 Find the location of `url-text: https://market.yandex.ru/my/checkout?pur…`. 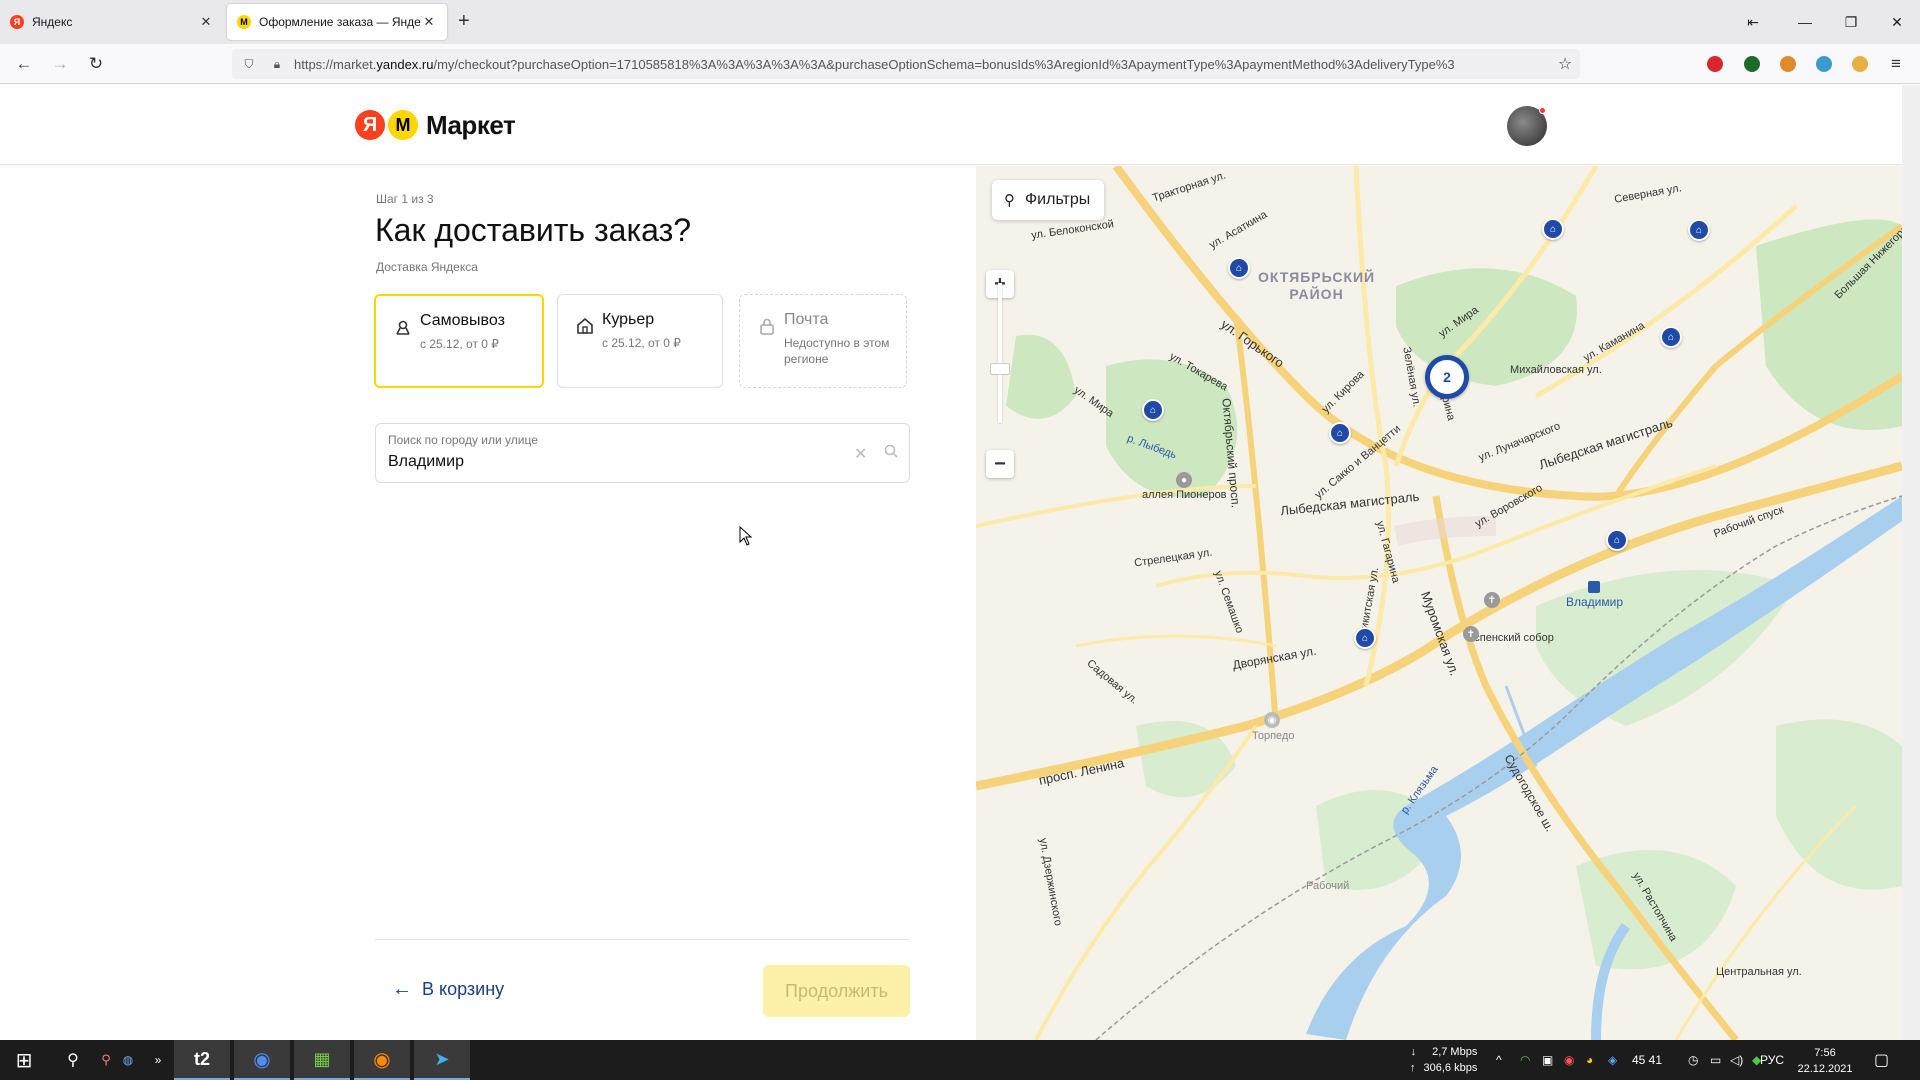

url-text: https://market.yandex.ru/my/checkout?pur… is located at coordinates (919, 64).